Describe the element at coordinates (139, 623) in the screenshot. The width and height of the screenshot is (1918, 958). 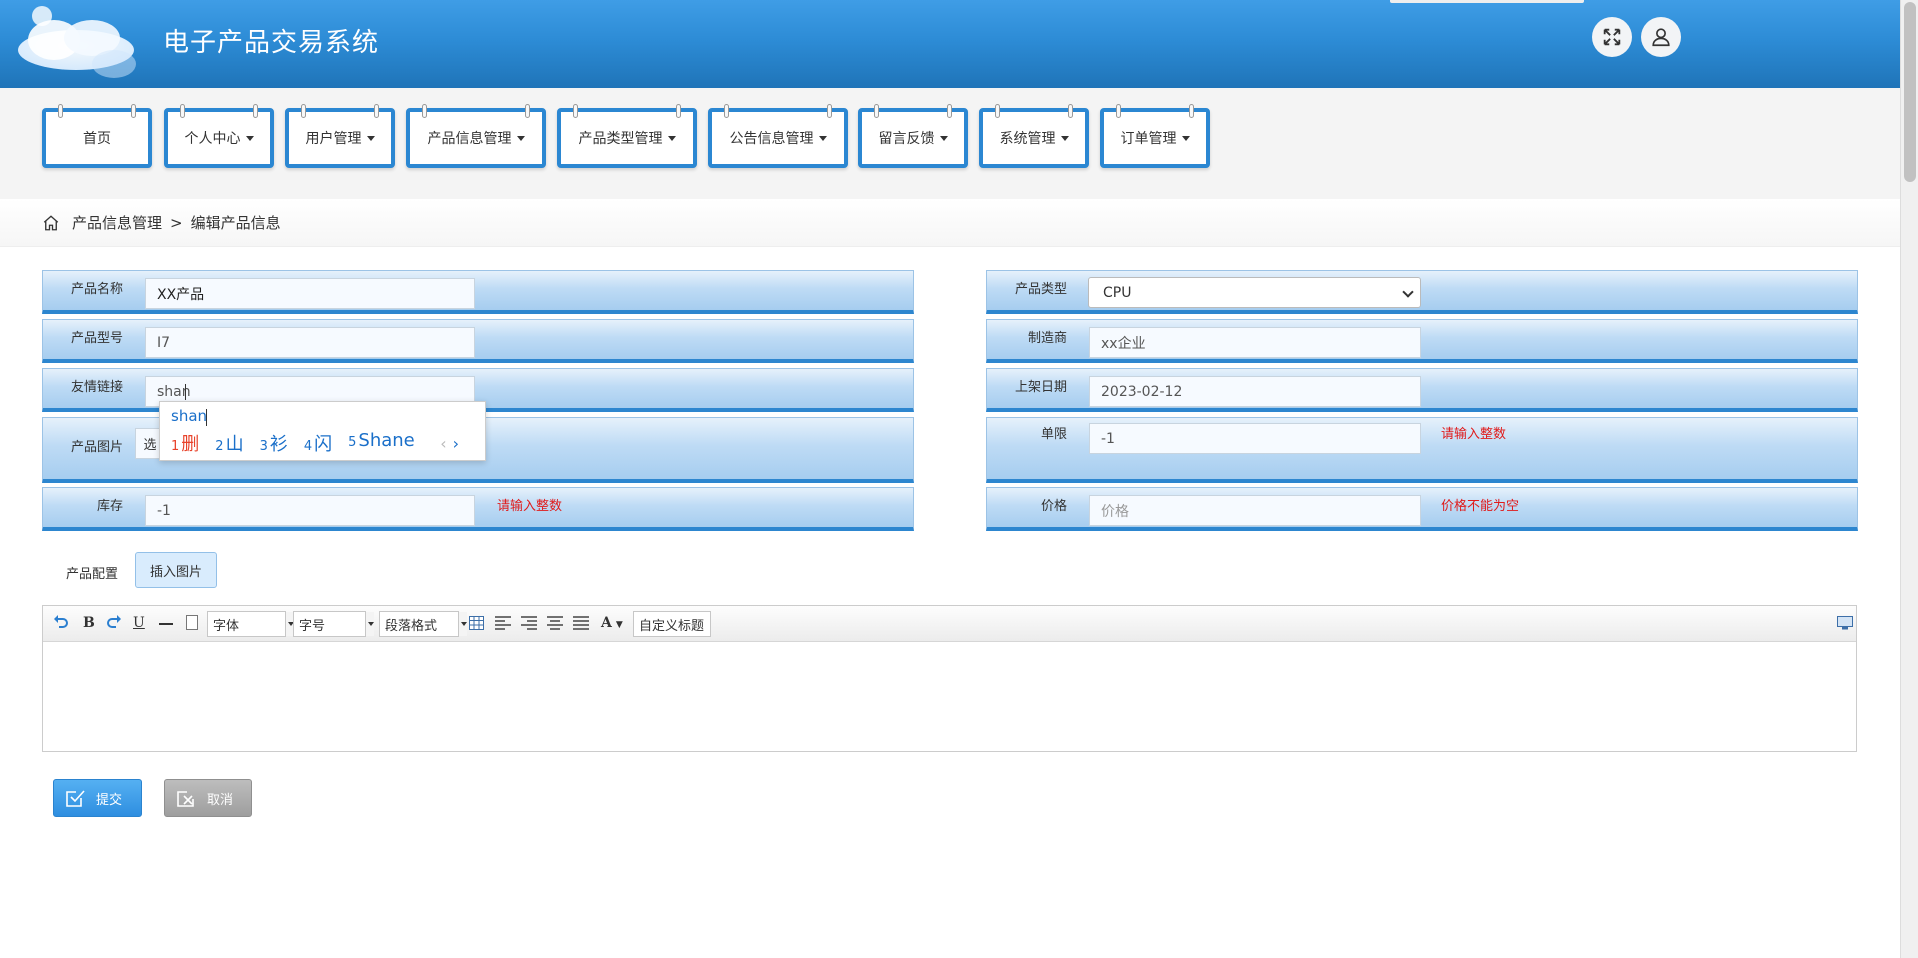
I see `underline-button: U` at that location.